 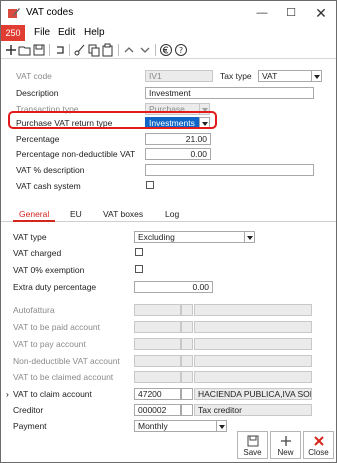 I want to click on close-icon, so click(x=319, y=441).